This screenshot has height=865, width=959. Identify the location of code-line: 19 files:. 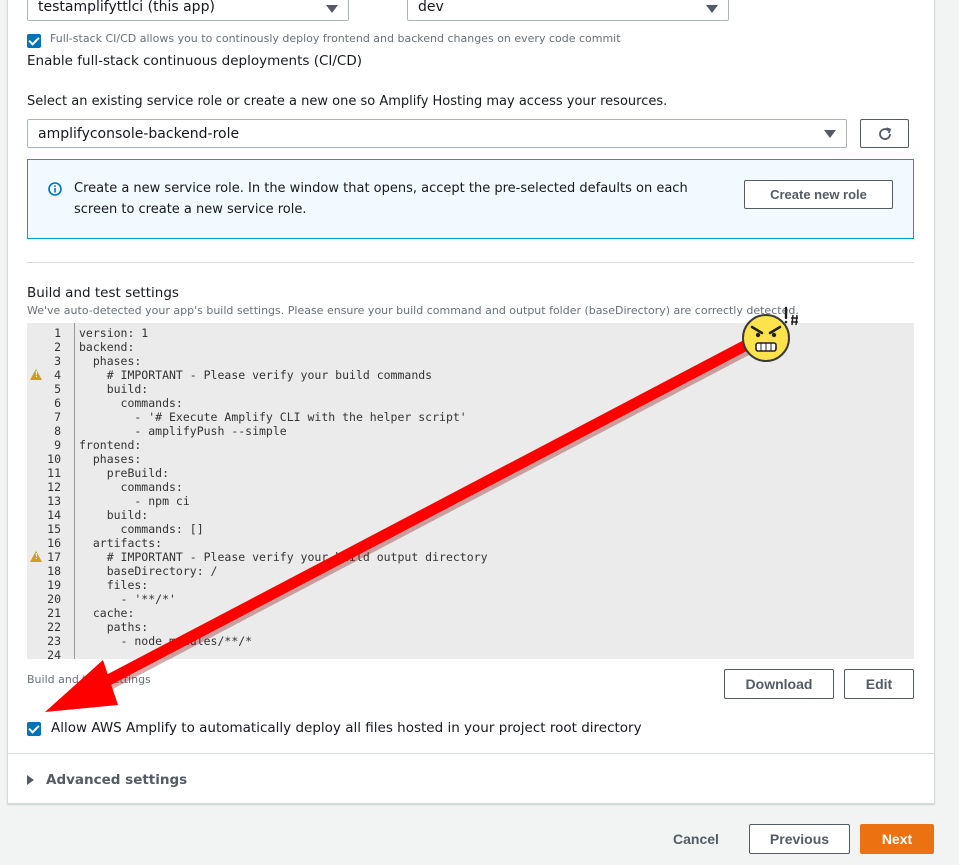
(470, 585).